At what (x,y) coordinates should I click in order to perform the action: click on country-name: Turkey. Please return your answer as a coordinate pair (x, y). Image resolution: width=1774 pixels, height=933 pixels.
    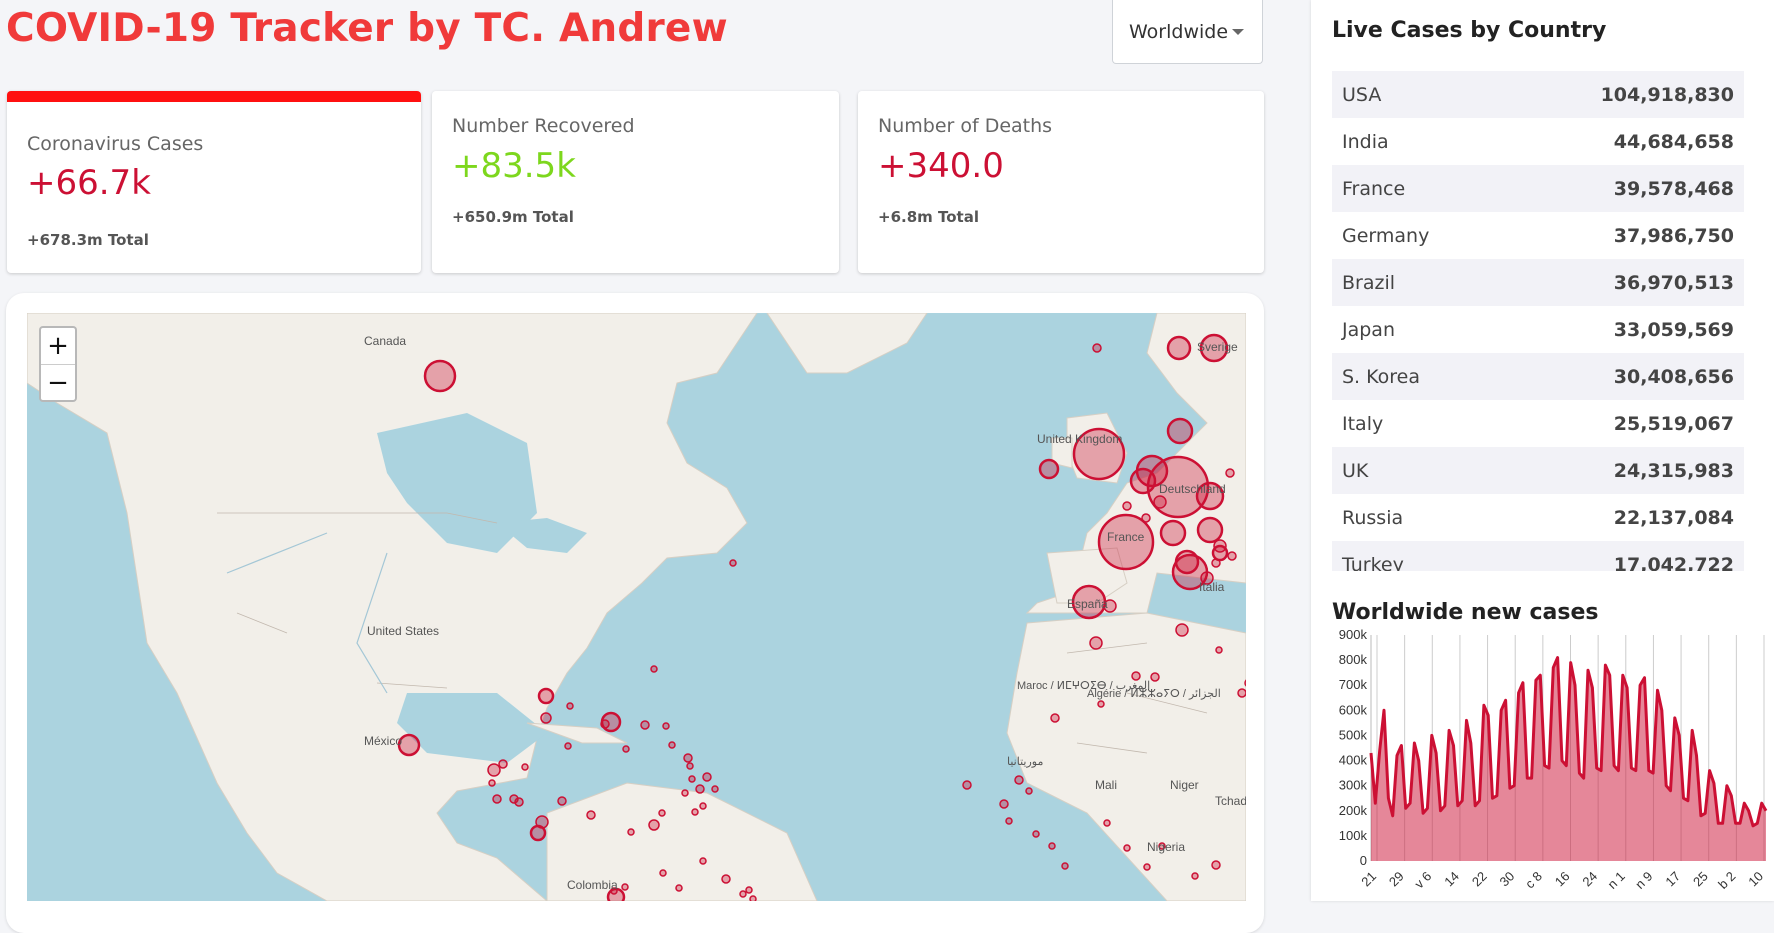
    Looking at the image, I should click on (1373, 562).